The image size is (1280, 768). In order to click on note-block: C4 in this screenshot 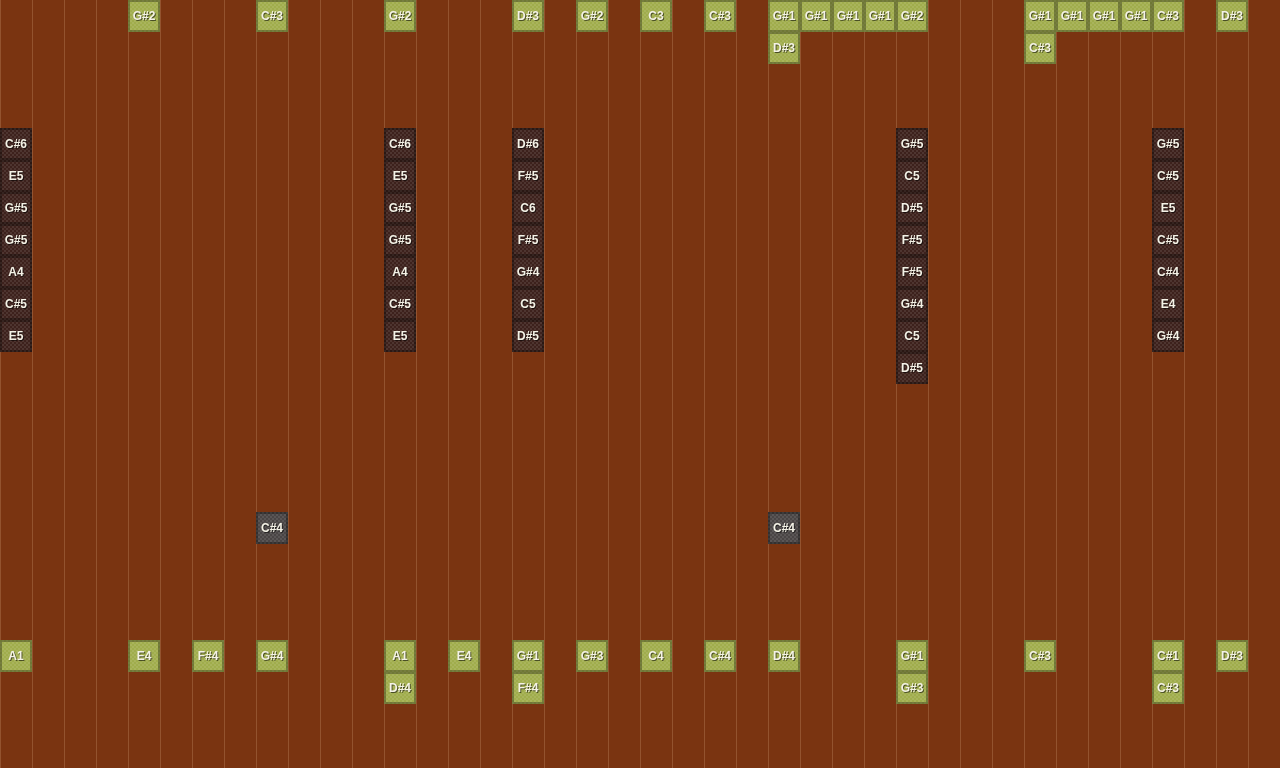, I will do `click(656, 656)`.